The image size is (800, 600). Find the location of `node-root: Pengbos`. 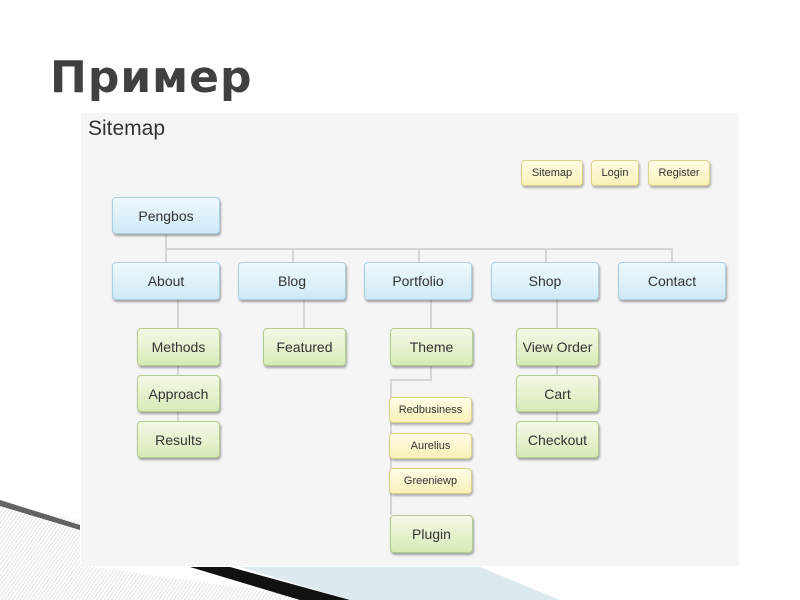

node-root: Pengbos is located at coordinates (166, 215).